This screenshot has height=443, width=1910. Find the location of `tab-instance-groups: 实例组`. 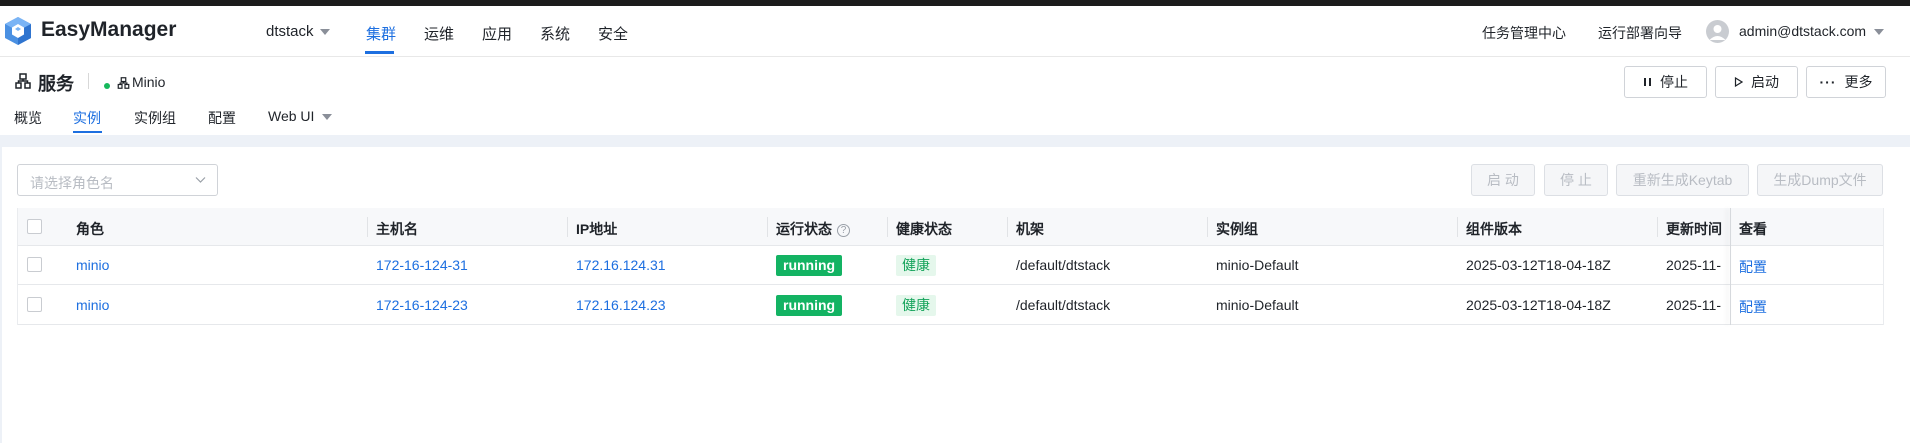

tab-instance-groups: 实例组 is located at coordinates (155, 118).